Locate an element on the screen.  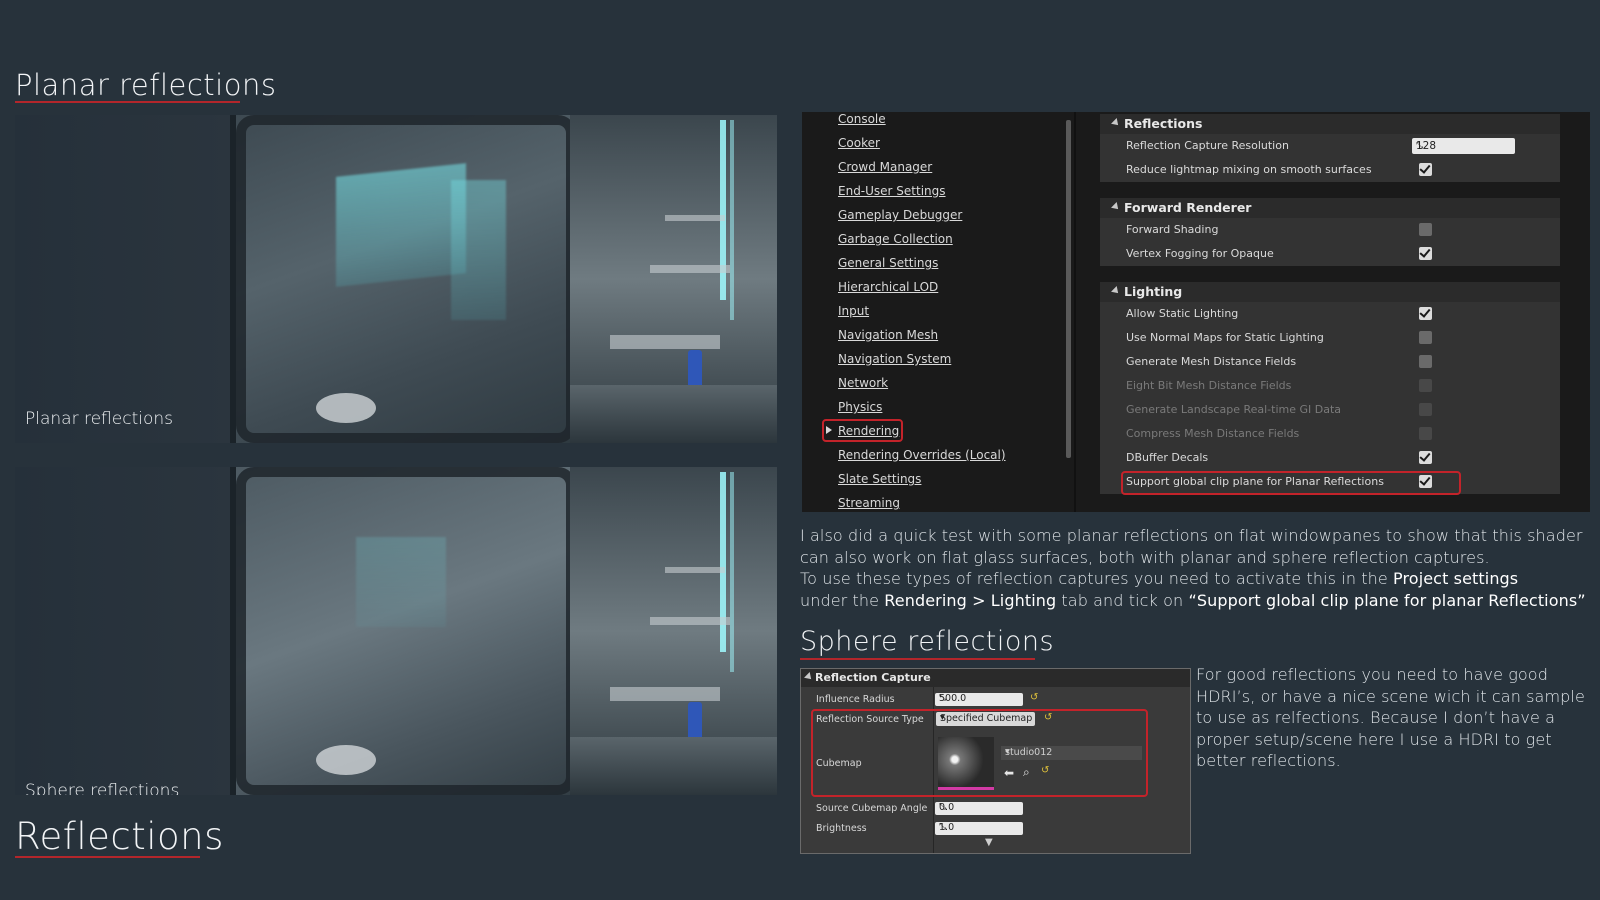
render-window is located at coordinates (403, 631).